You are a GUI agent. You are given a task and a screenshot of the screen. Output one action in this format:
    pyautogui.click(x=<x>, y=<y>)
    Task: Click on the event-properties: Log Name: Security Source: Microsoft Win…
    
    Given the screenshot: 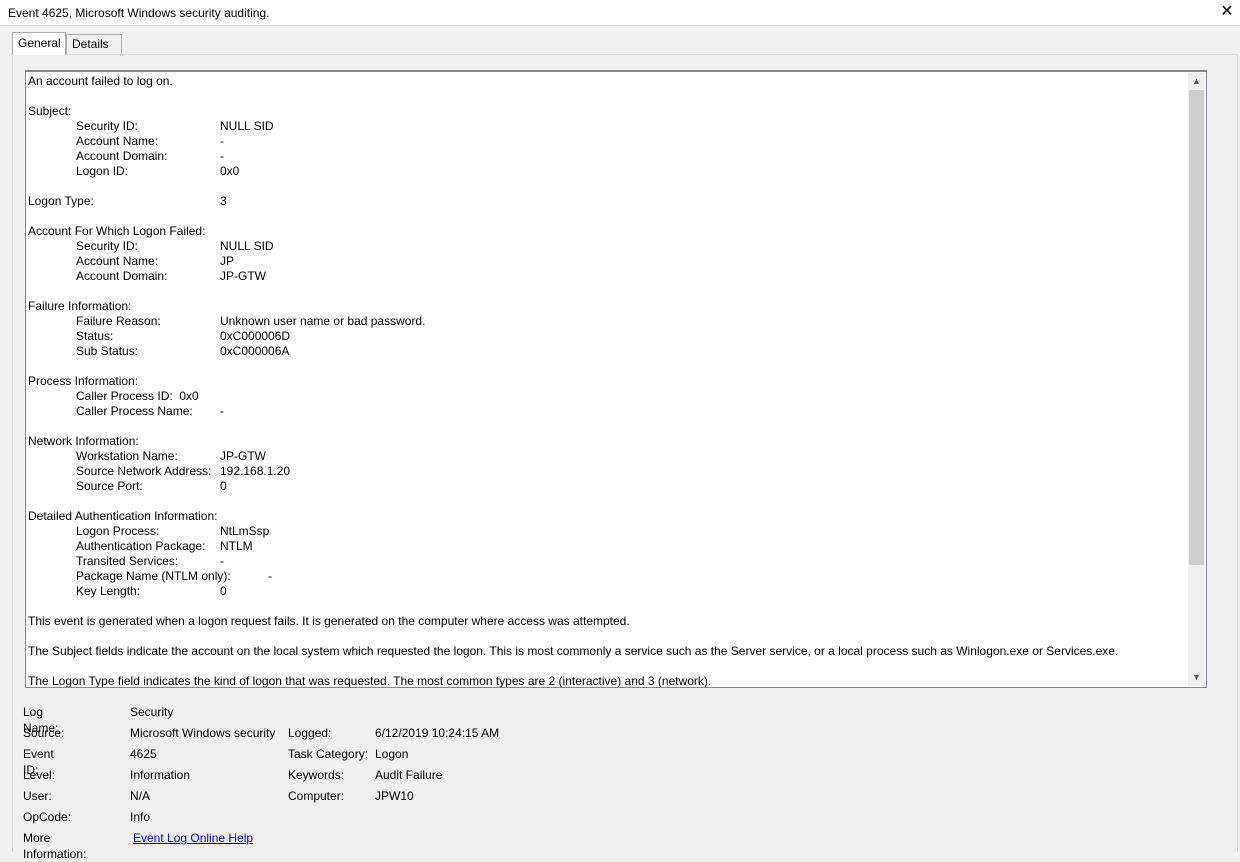 What is the action you would take?
    pyautogui.click(x=373, y=782)
    